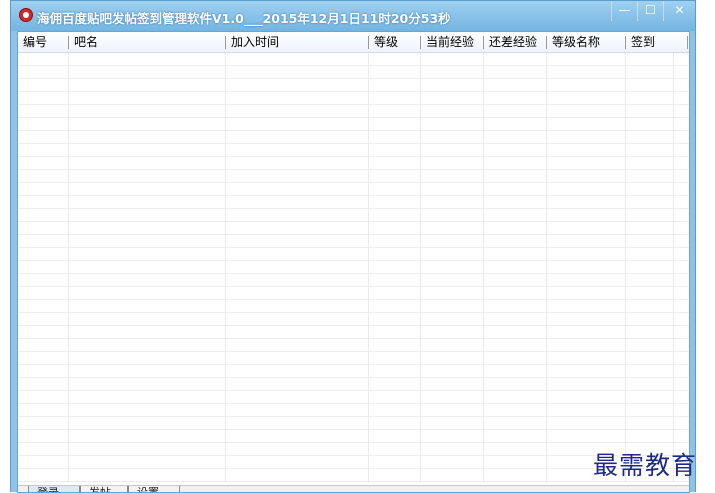 This screenshot has height=493, width=715. I want to click on watermark-text: 最需教育, so click(645, 465).